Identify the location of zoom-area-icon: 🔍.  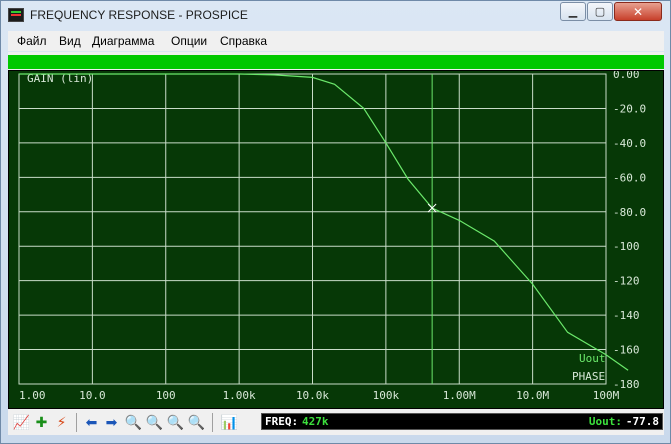
(196, 422).